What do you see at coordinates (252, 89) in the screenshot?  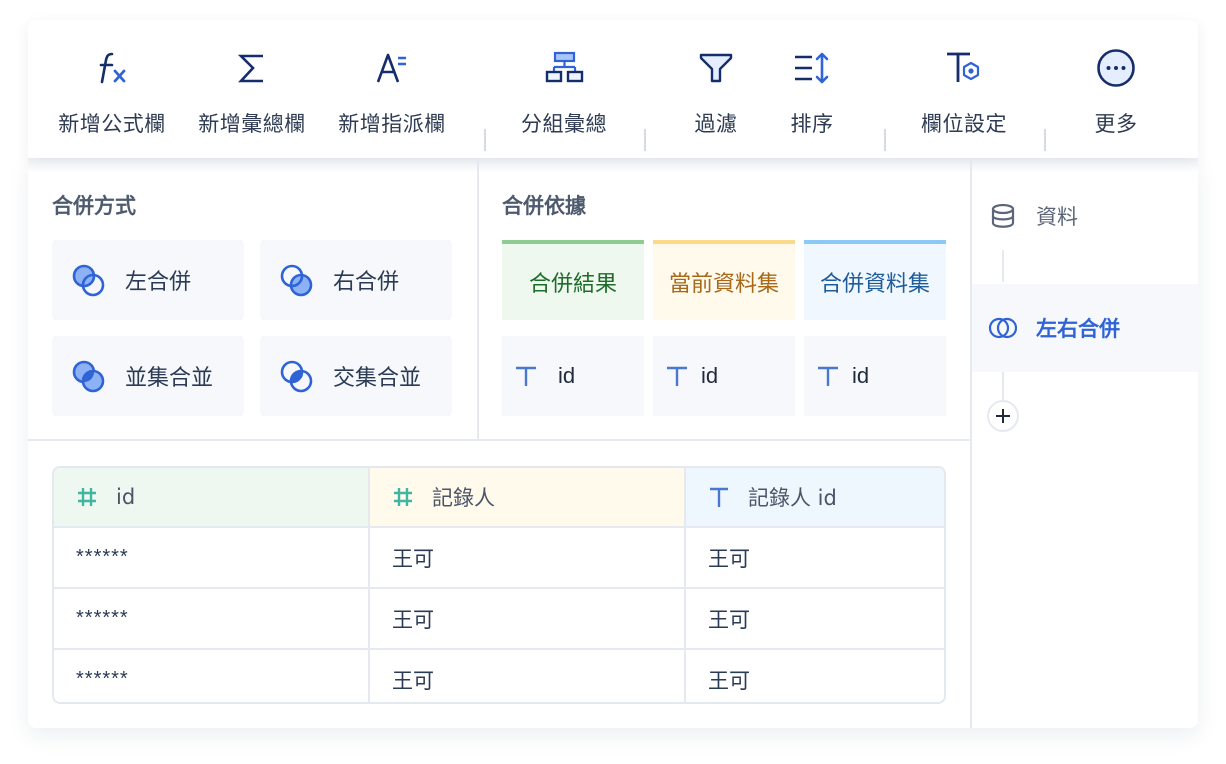 I see `add-summary-column-button: 新增彙總欄` at bounding box center [252, 89].